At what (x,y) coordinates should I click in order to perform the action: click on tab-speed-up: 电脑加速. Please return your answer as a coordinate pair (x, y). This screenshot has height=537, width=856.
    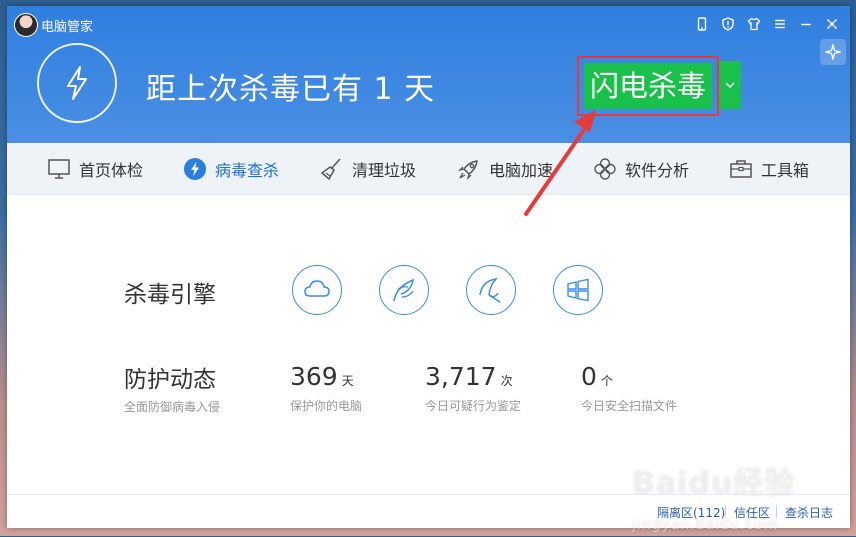
    Looking at the image, I should click on (505, 168).